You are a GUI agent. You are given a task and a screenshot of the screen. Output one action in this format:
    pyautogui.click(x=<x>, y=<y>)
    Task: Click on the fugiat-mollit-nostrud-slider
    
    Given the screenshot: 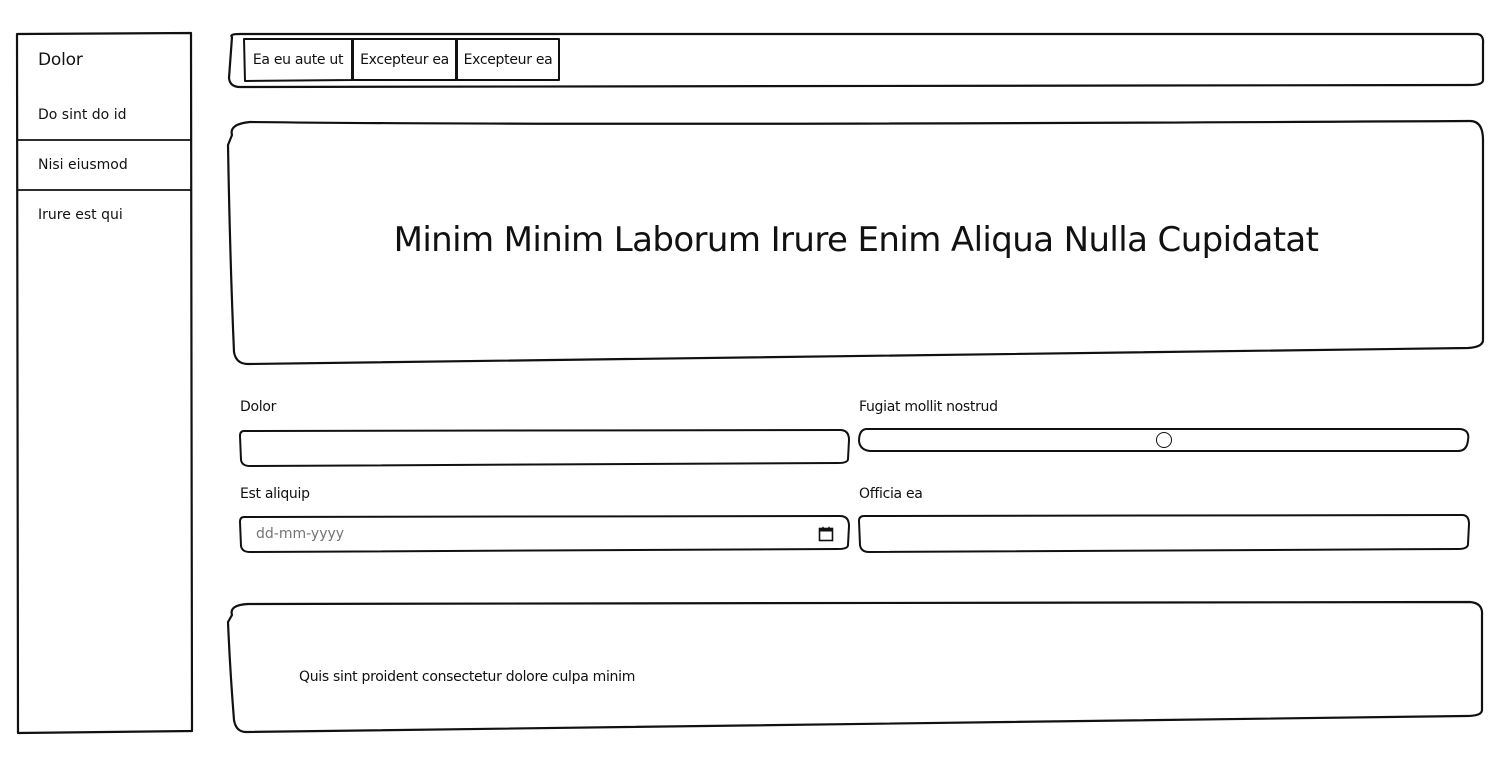 What is the action you would take?
    pyautogui.click(x=1164, y=440)
    